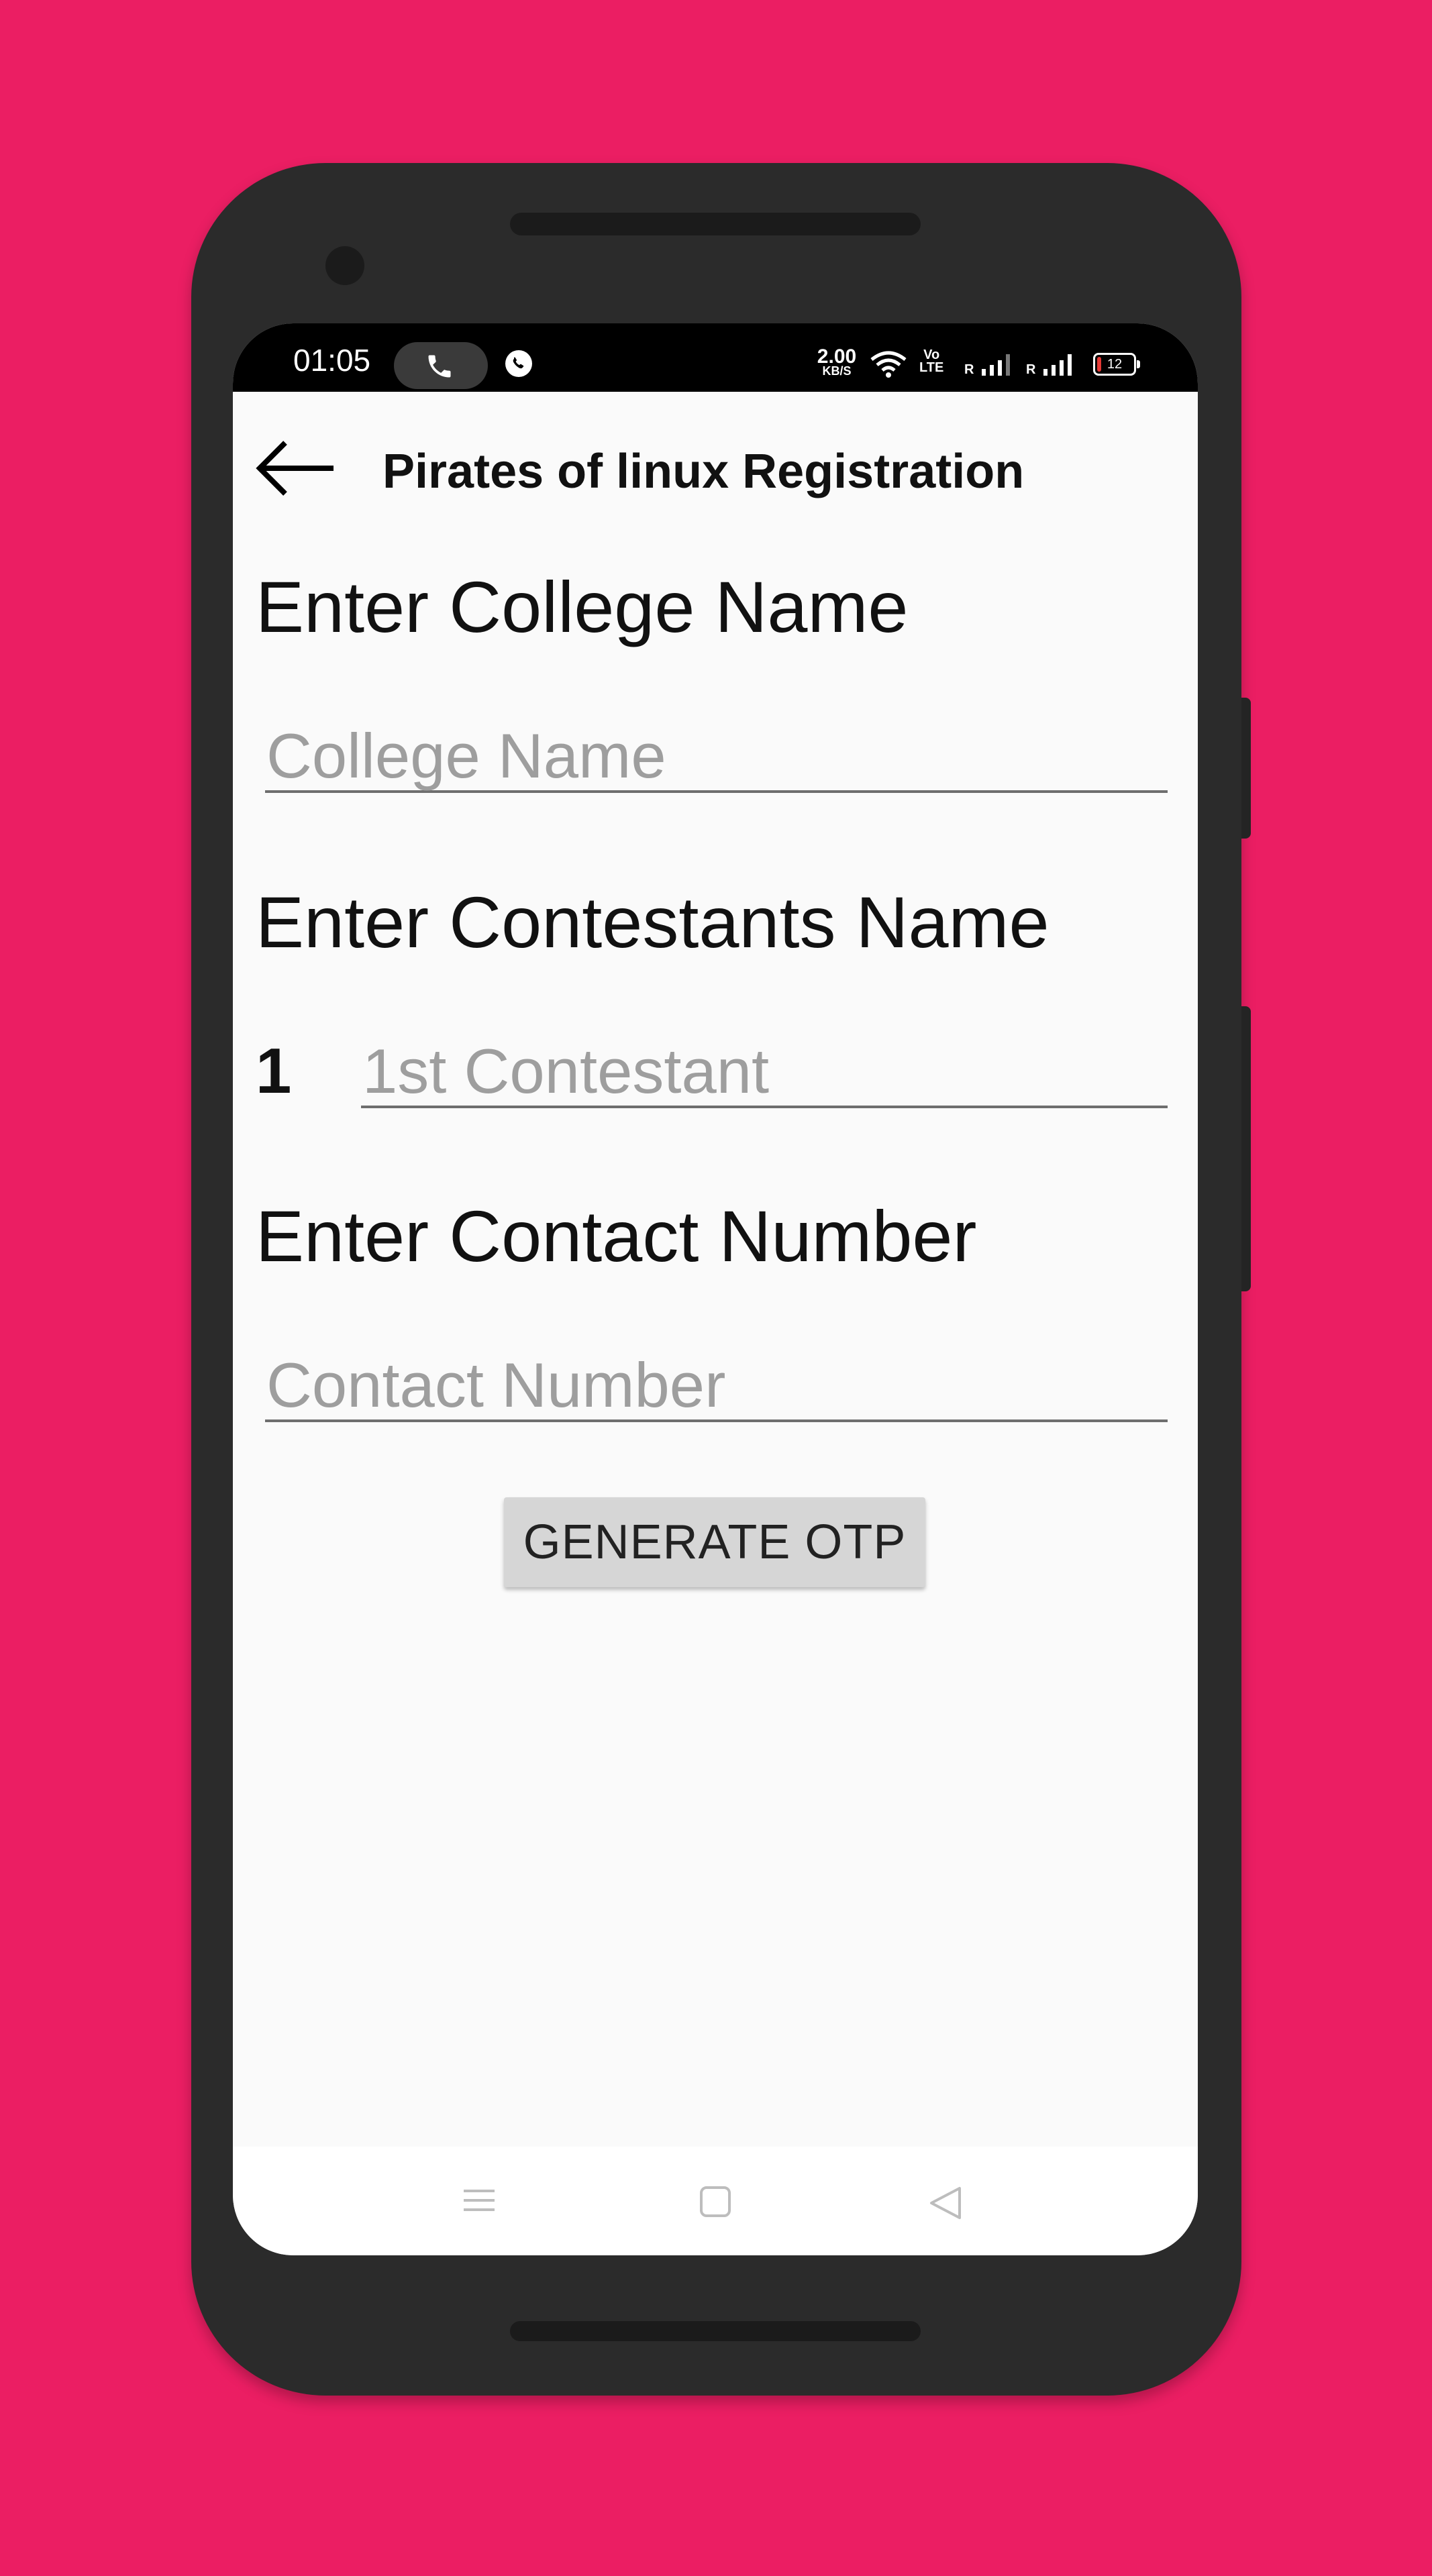 Image resolution: width=1432 pixels, height=2576 pixels. I want to click on back-triangle-icon, so click(946, 2203).